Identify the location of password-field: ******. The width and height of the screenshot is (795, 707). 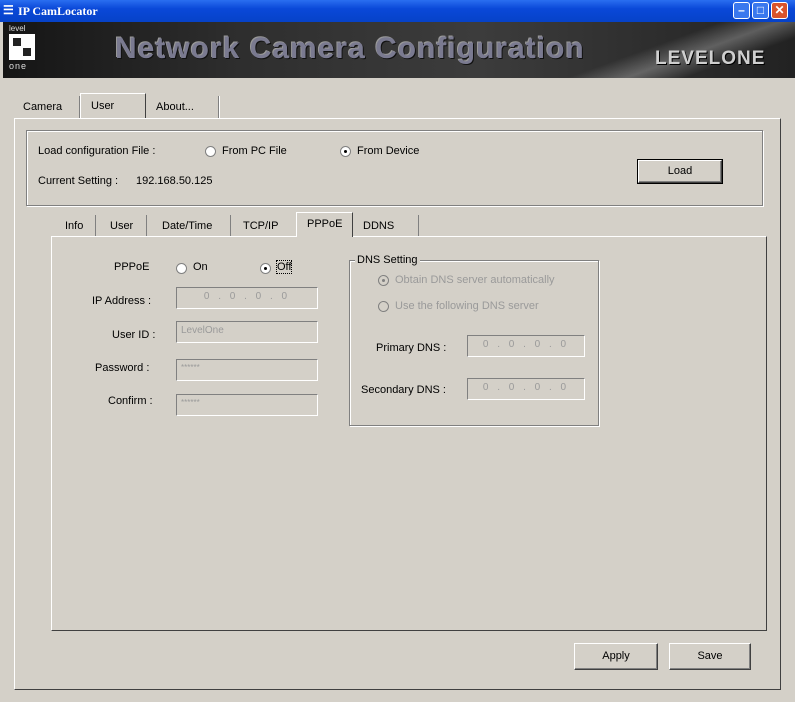
(247, 370).